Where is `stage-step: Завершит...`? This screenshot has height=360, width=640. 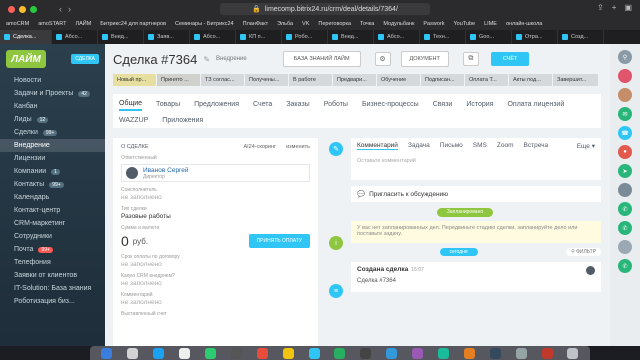 stage-step: Завершит... is located at coordinates (575, 80).